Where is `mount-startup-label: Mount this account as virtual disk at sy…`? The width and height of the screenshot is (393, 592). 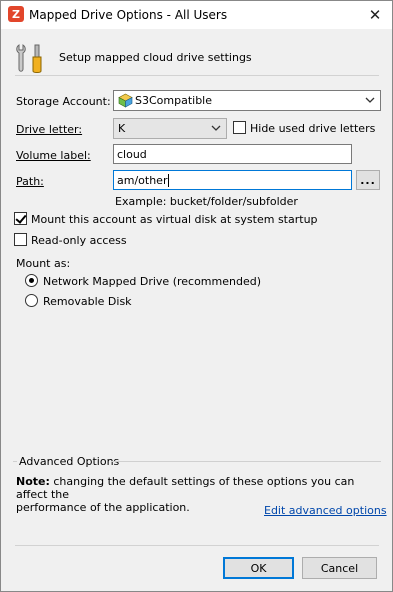 mount-startup-label: Mount this account as virtual disk at sy… is located at coordinates (174, 219).